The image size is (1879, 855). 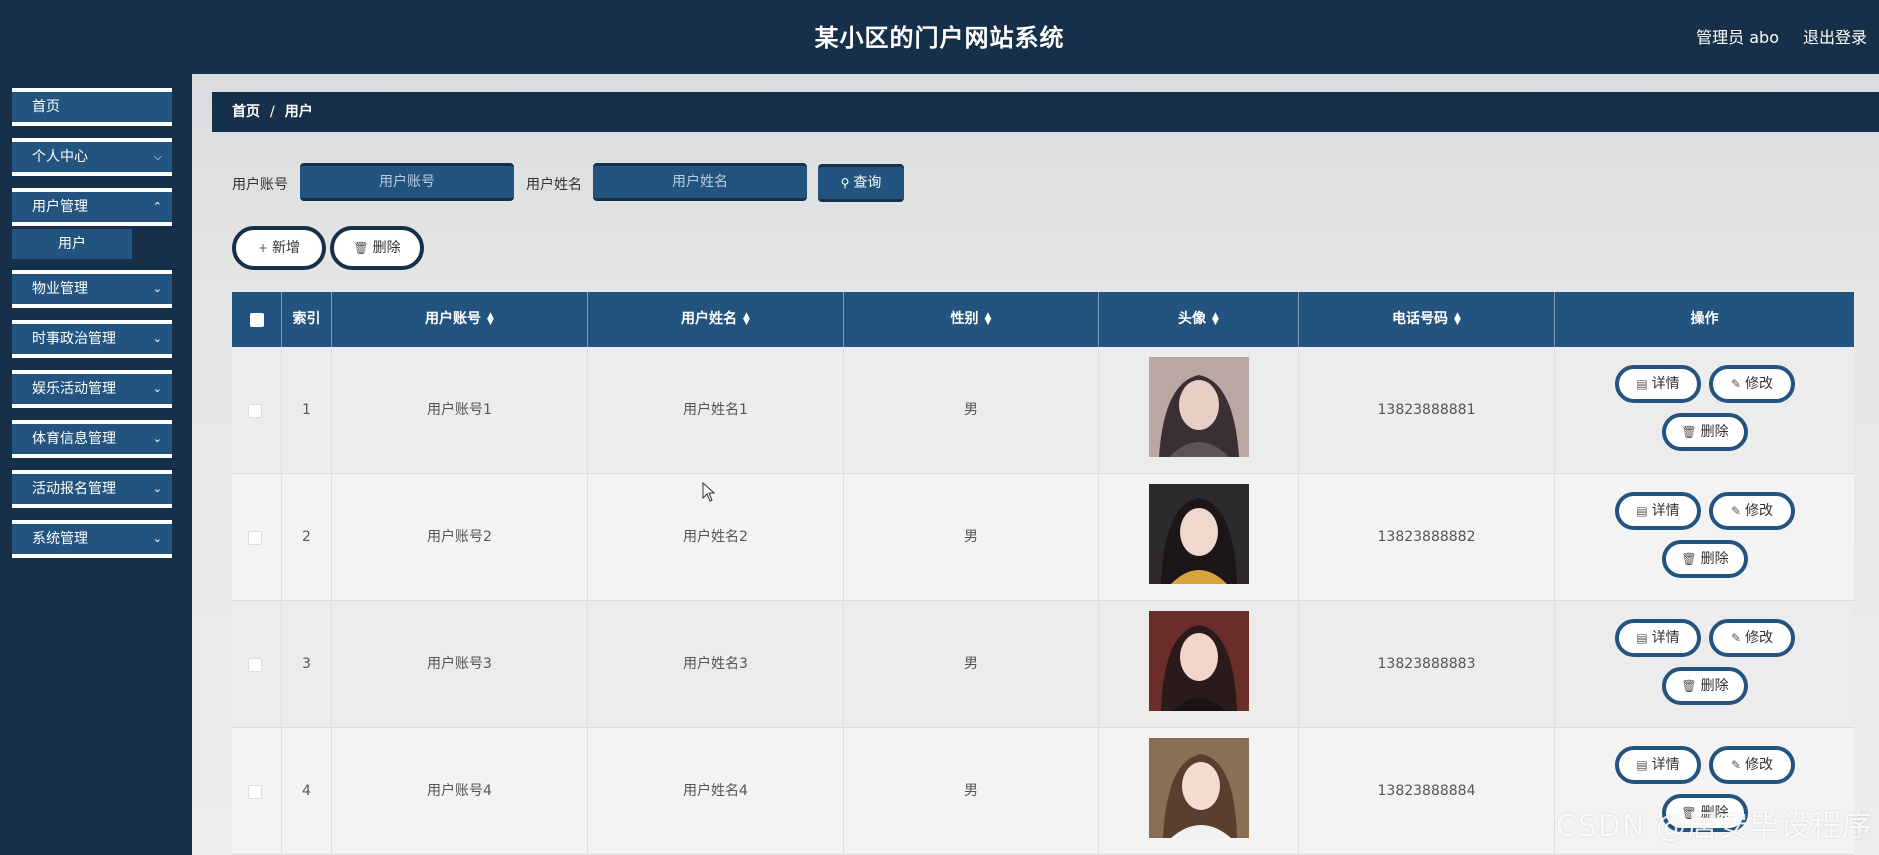 I want to click on edit-icon: ✎, so click(x=1736, y=638).